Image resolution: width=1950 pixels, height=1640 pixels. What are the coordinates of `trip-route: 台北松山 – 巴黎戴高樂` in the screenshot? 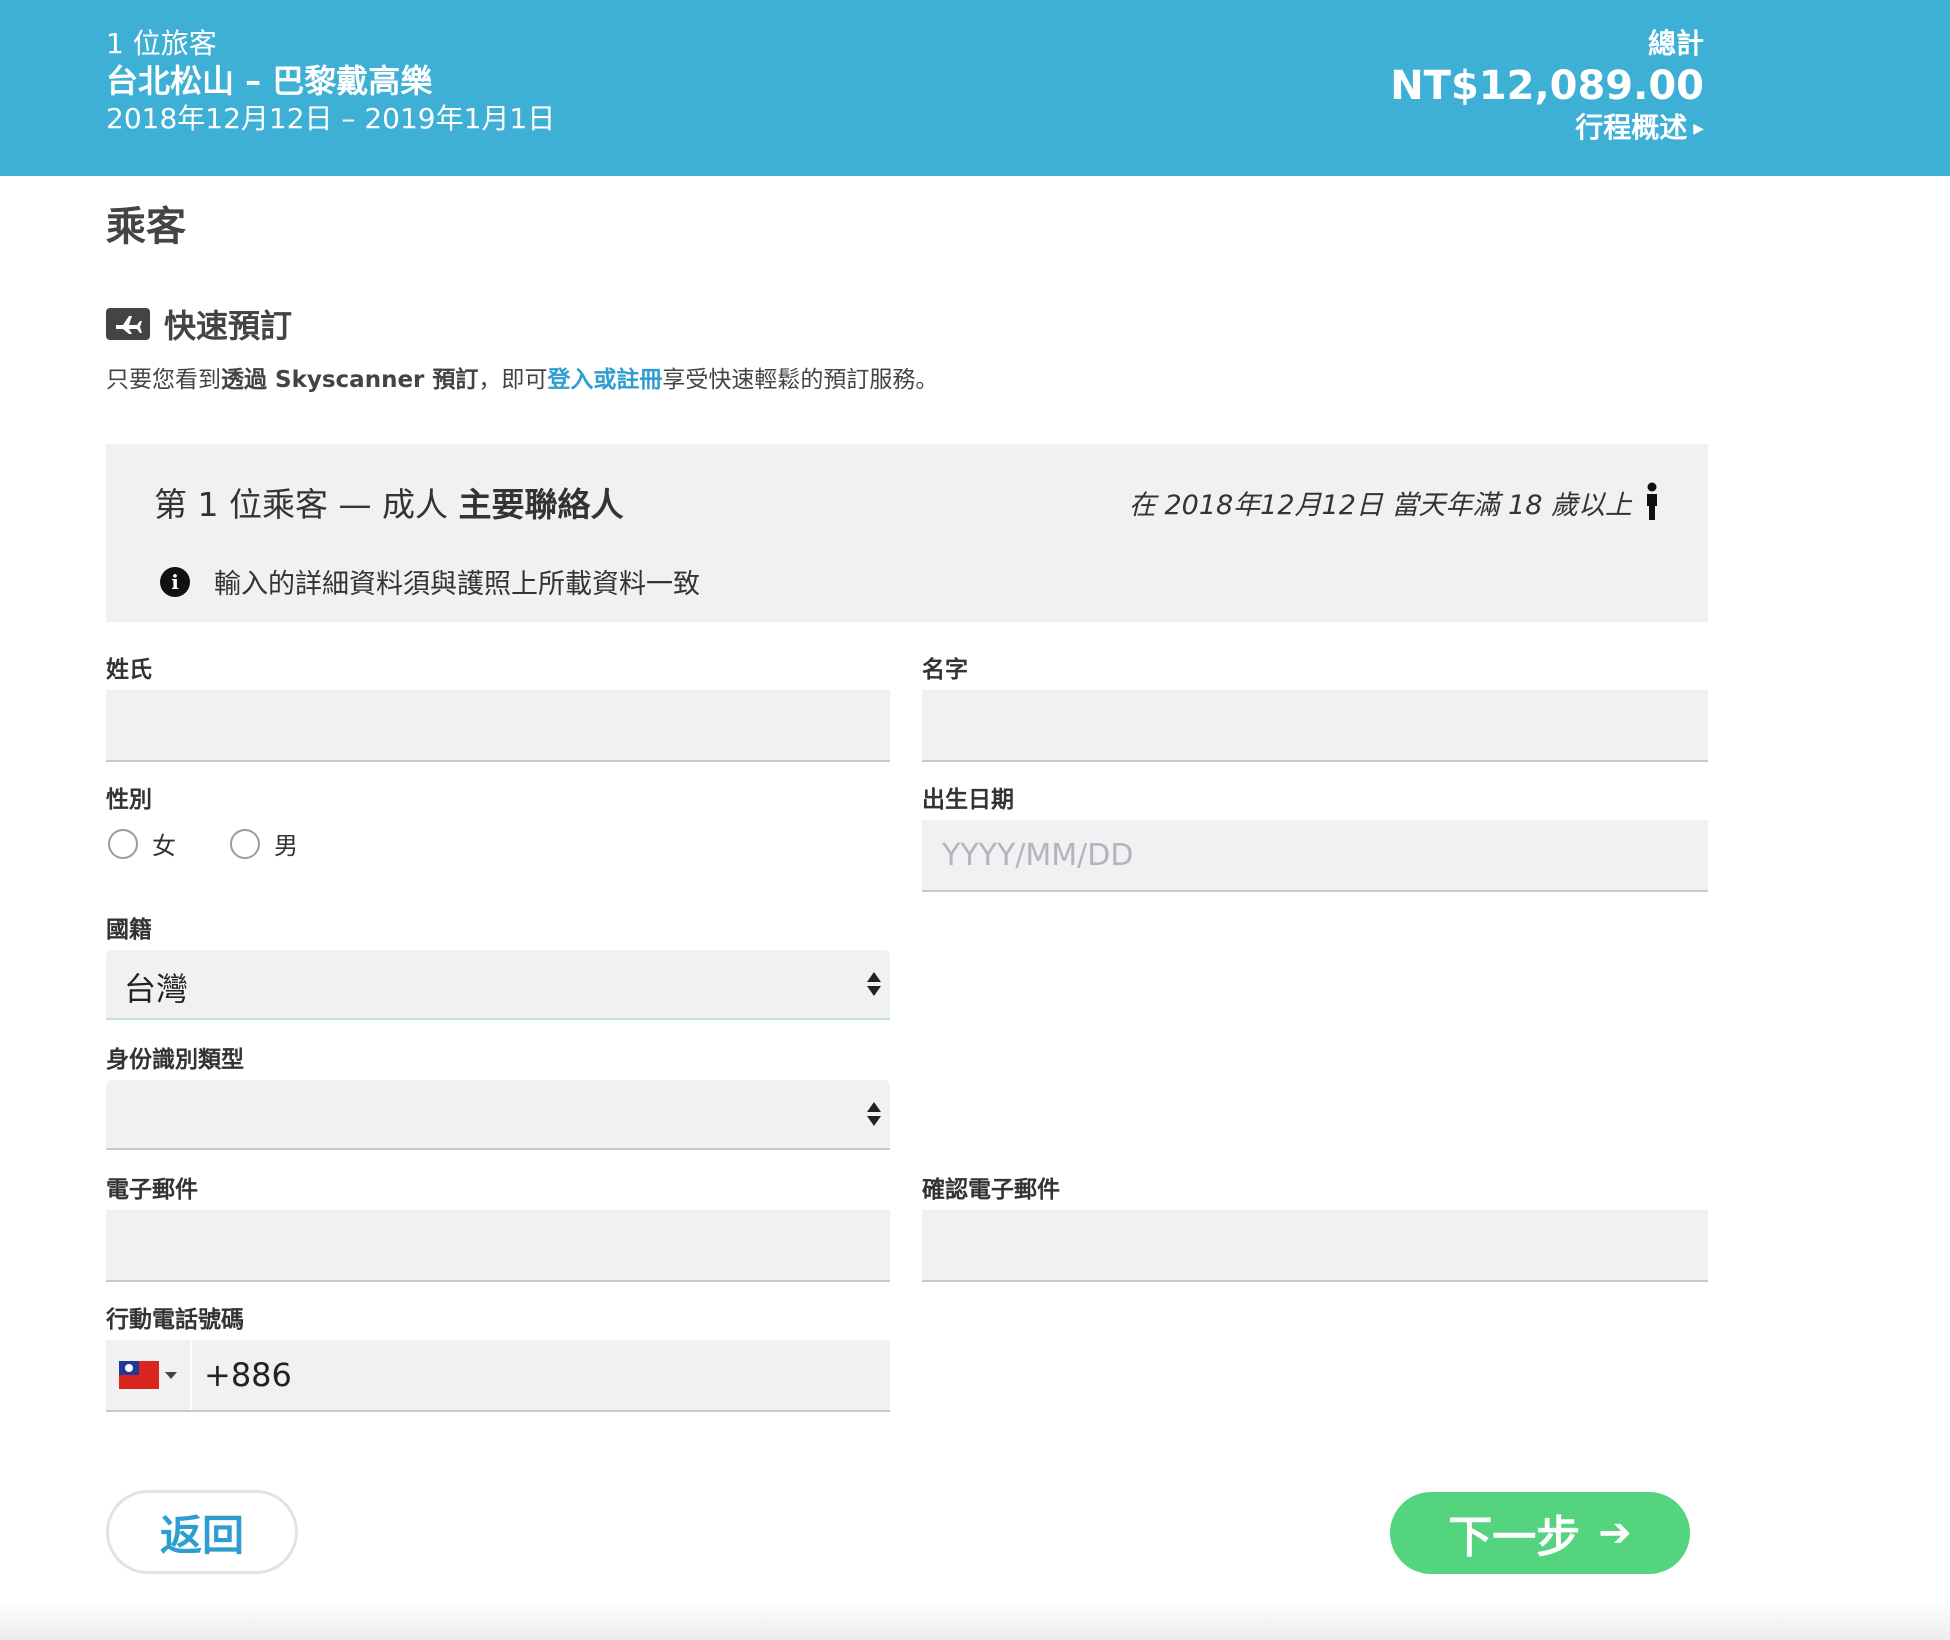 It's located at (269, 81).